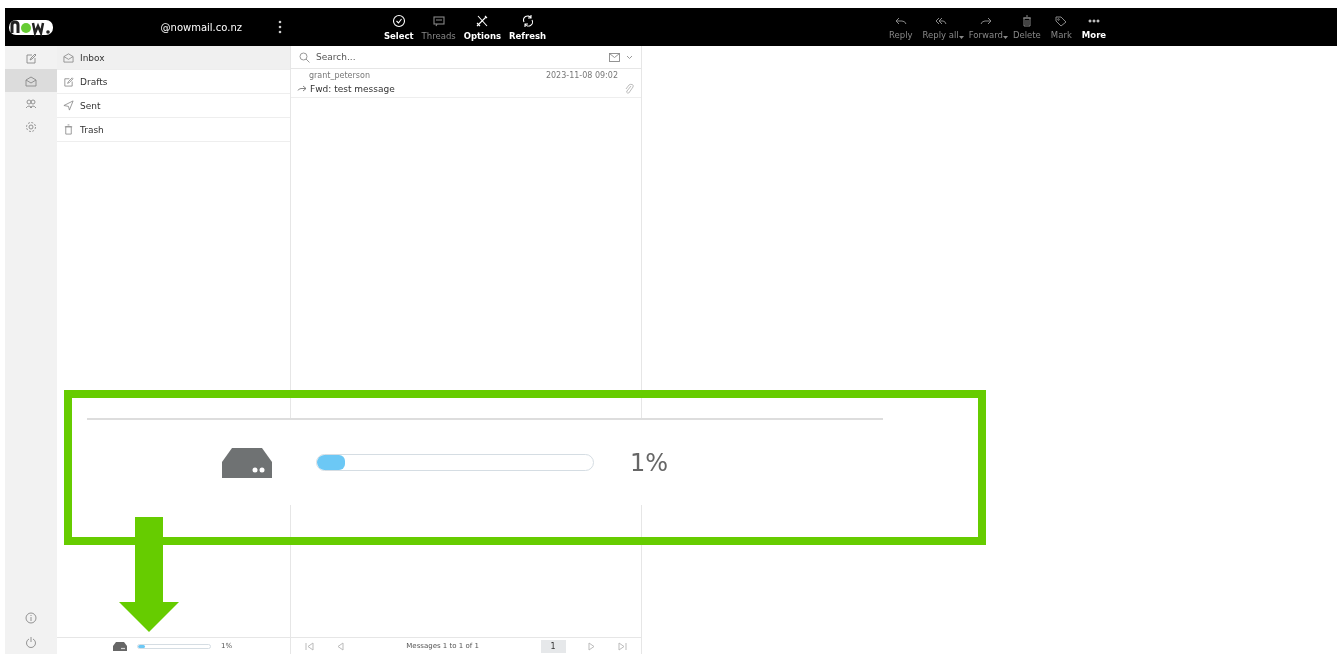 Image resolution: width=1342 pixels, height=654 pixels. Describe the element at coordinates (173, 130) in the screenshot. I see `folder-item: Trash` at that location.